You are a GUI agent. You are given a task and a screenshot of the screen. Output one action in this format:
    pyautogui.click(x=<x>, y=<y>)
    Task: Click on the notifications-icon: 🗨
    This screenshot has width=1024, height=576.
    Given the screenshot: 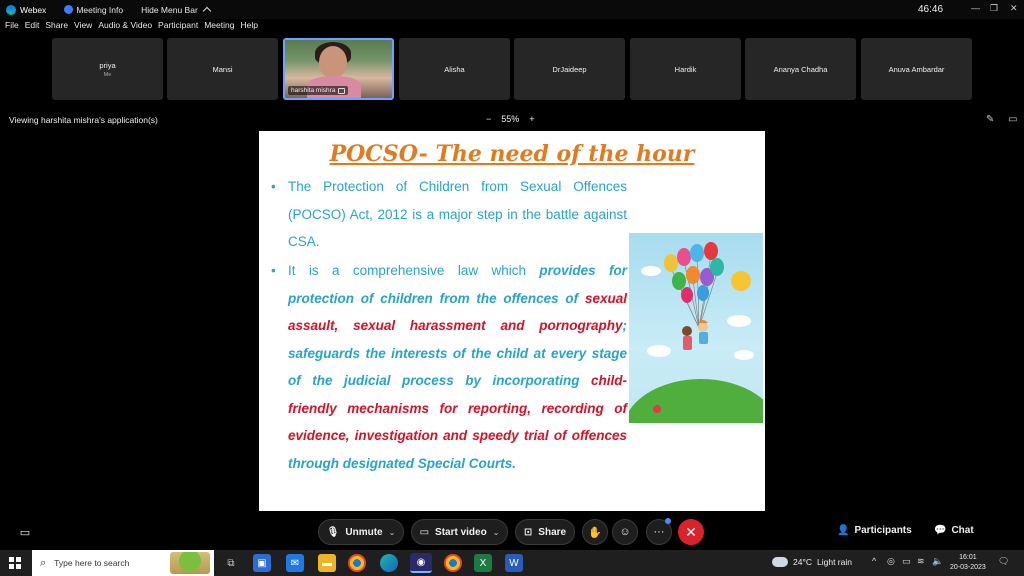 What is the action you would take?
    pyautogui.click(x=1003, y=561)
    